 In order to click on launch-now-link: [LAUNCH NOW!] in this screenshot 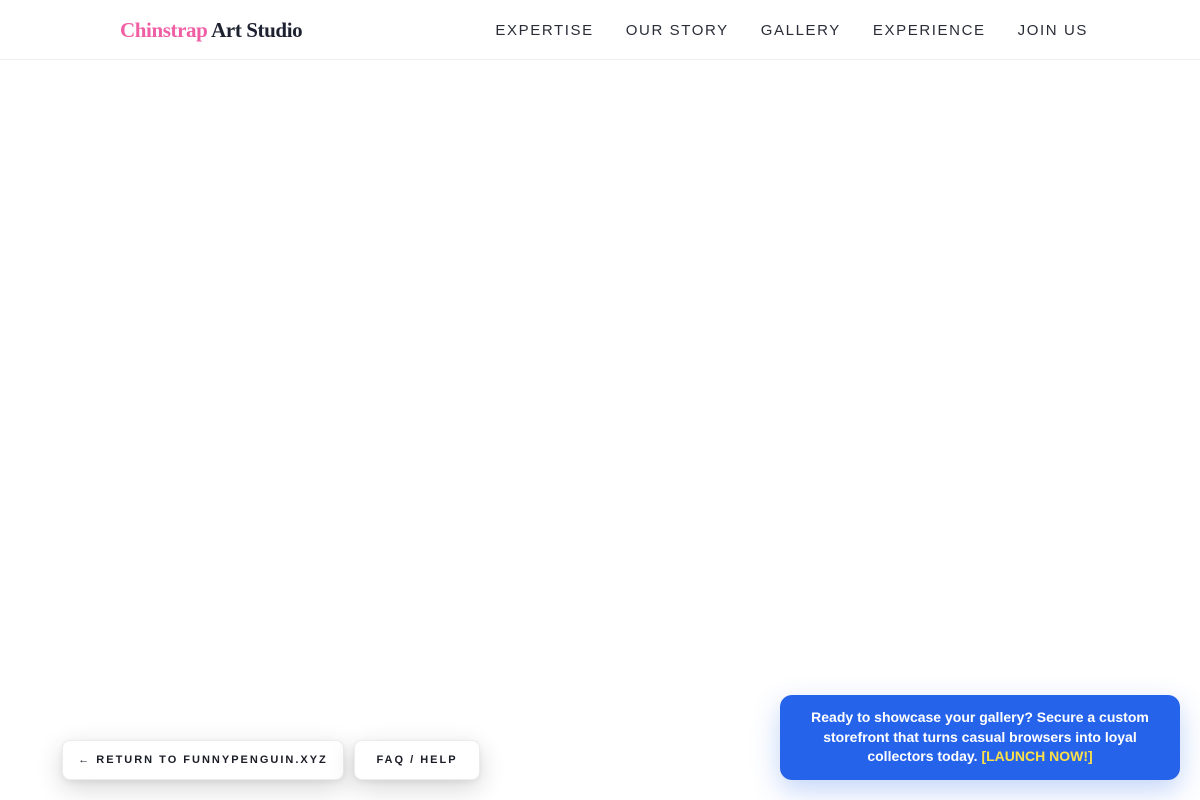, I will do `click(1036, 756)`.